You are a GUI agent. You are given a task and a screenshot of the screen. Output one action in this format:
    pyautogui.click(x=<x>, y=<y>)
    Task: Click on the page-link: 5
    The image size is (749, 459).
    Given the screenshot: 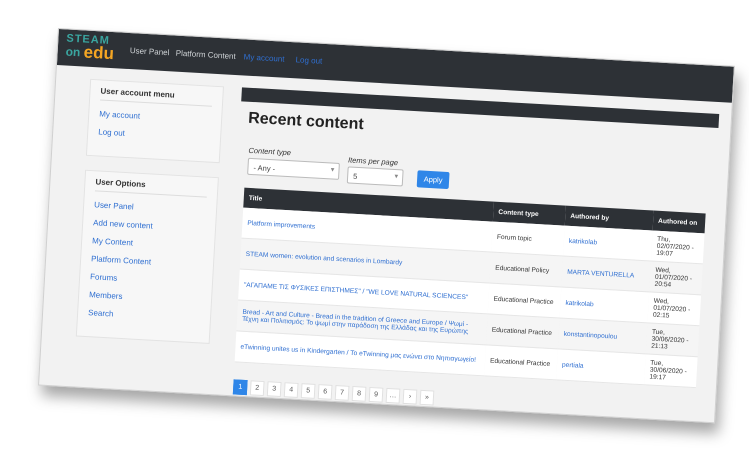 What is the action you would take?
    pyautogui.click(x=308, y=391)
    